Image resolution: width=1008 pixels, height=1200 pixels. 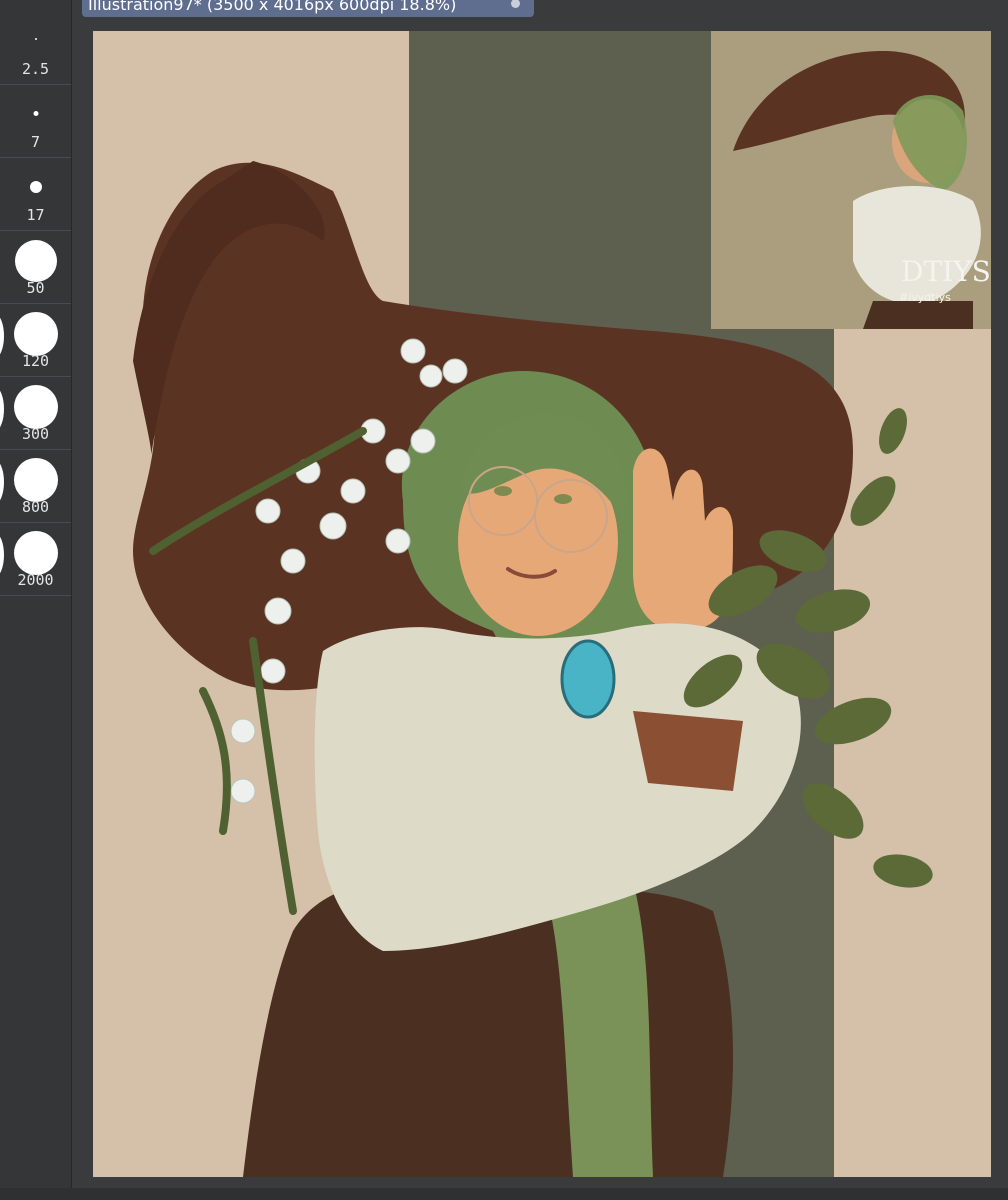 I want to click on brush-size-label: 120, so click(x=35, y=361).